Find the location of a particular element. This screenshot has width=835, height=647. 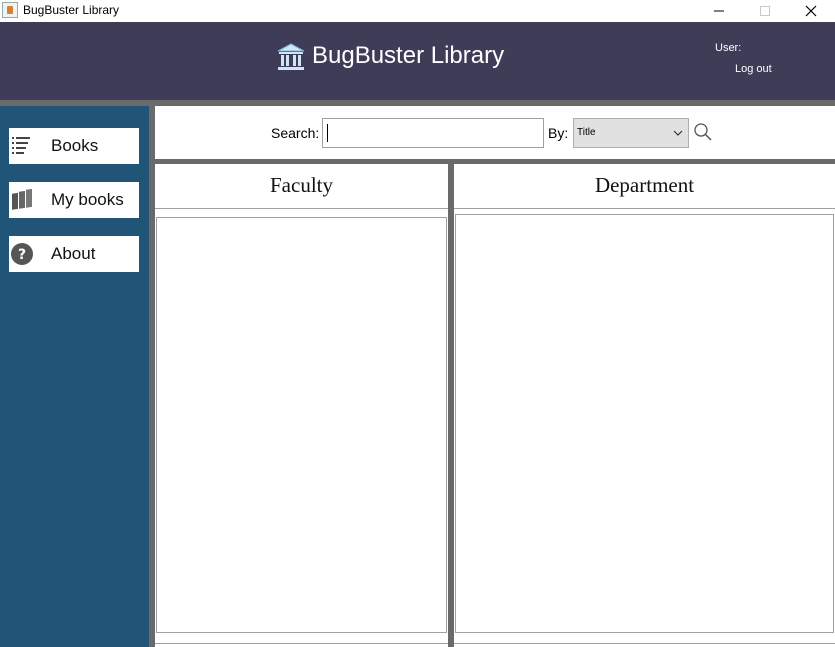

list-icon is located at coordinates (21, 145).